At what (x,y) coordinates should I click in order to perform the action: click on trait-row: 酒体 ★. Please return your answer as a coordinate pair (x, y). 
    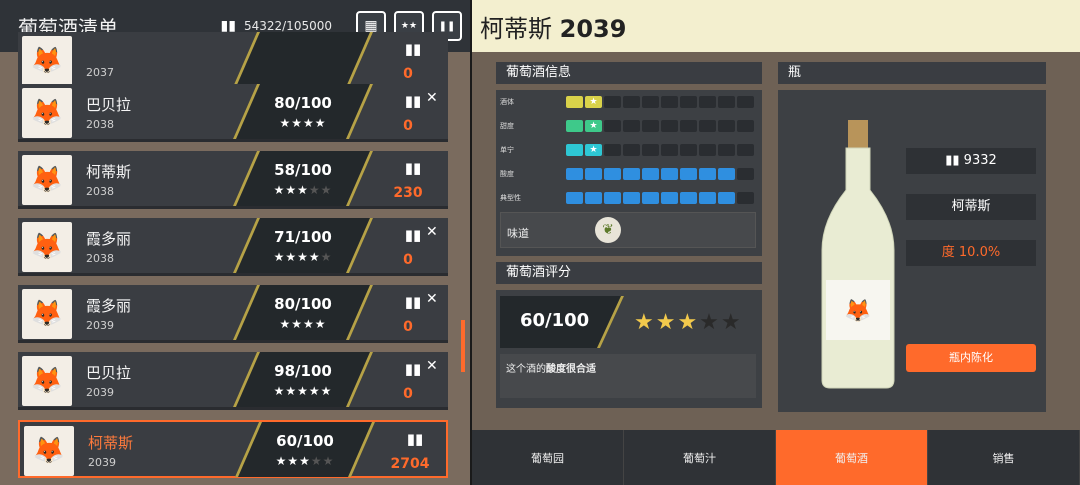
    Looking at the image, I should click on (628, 103).